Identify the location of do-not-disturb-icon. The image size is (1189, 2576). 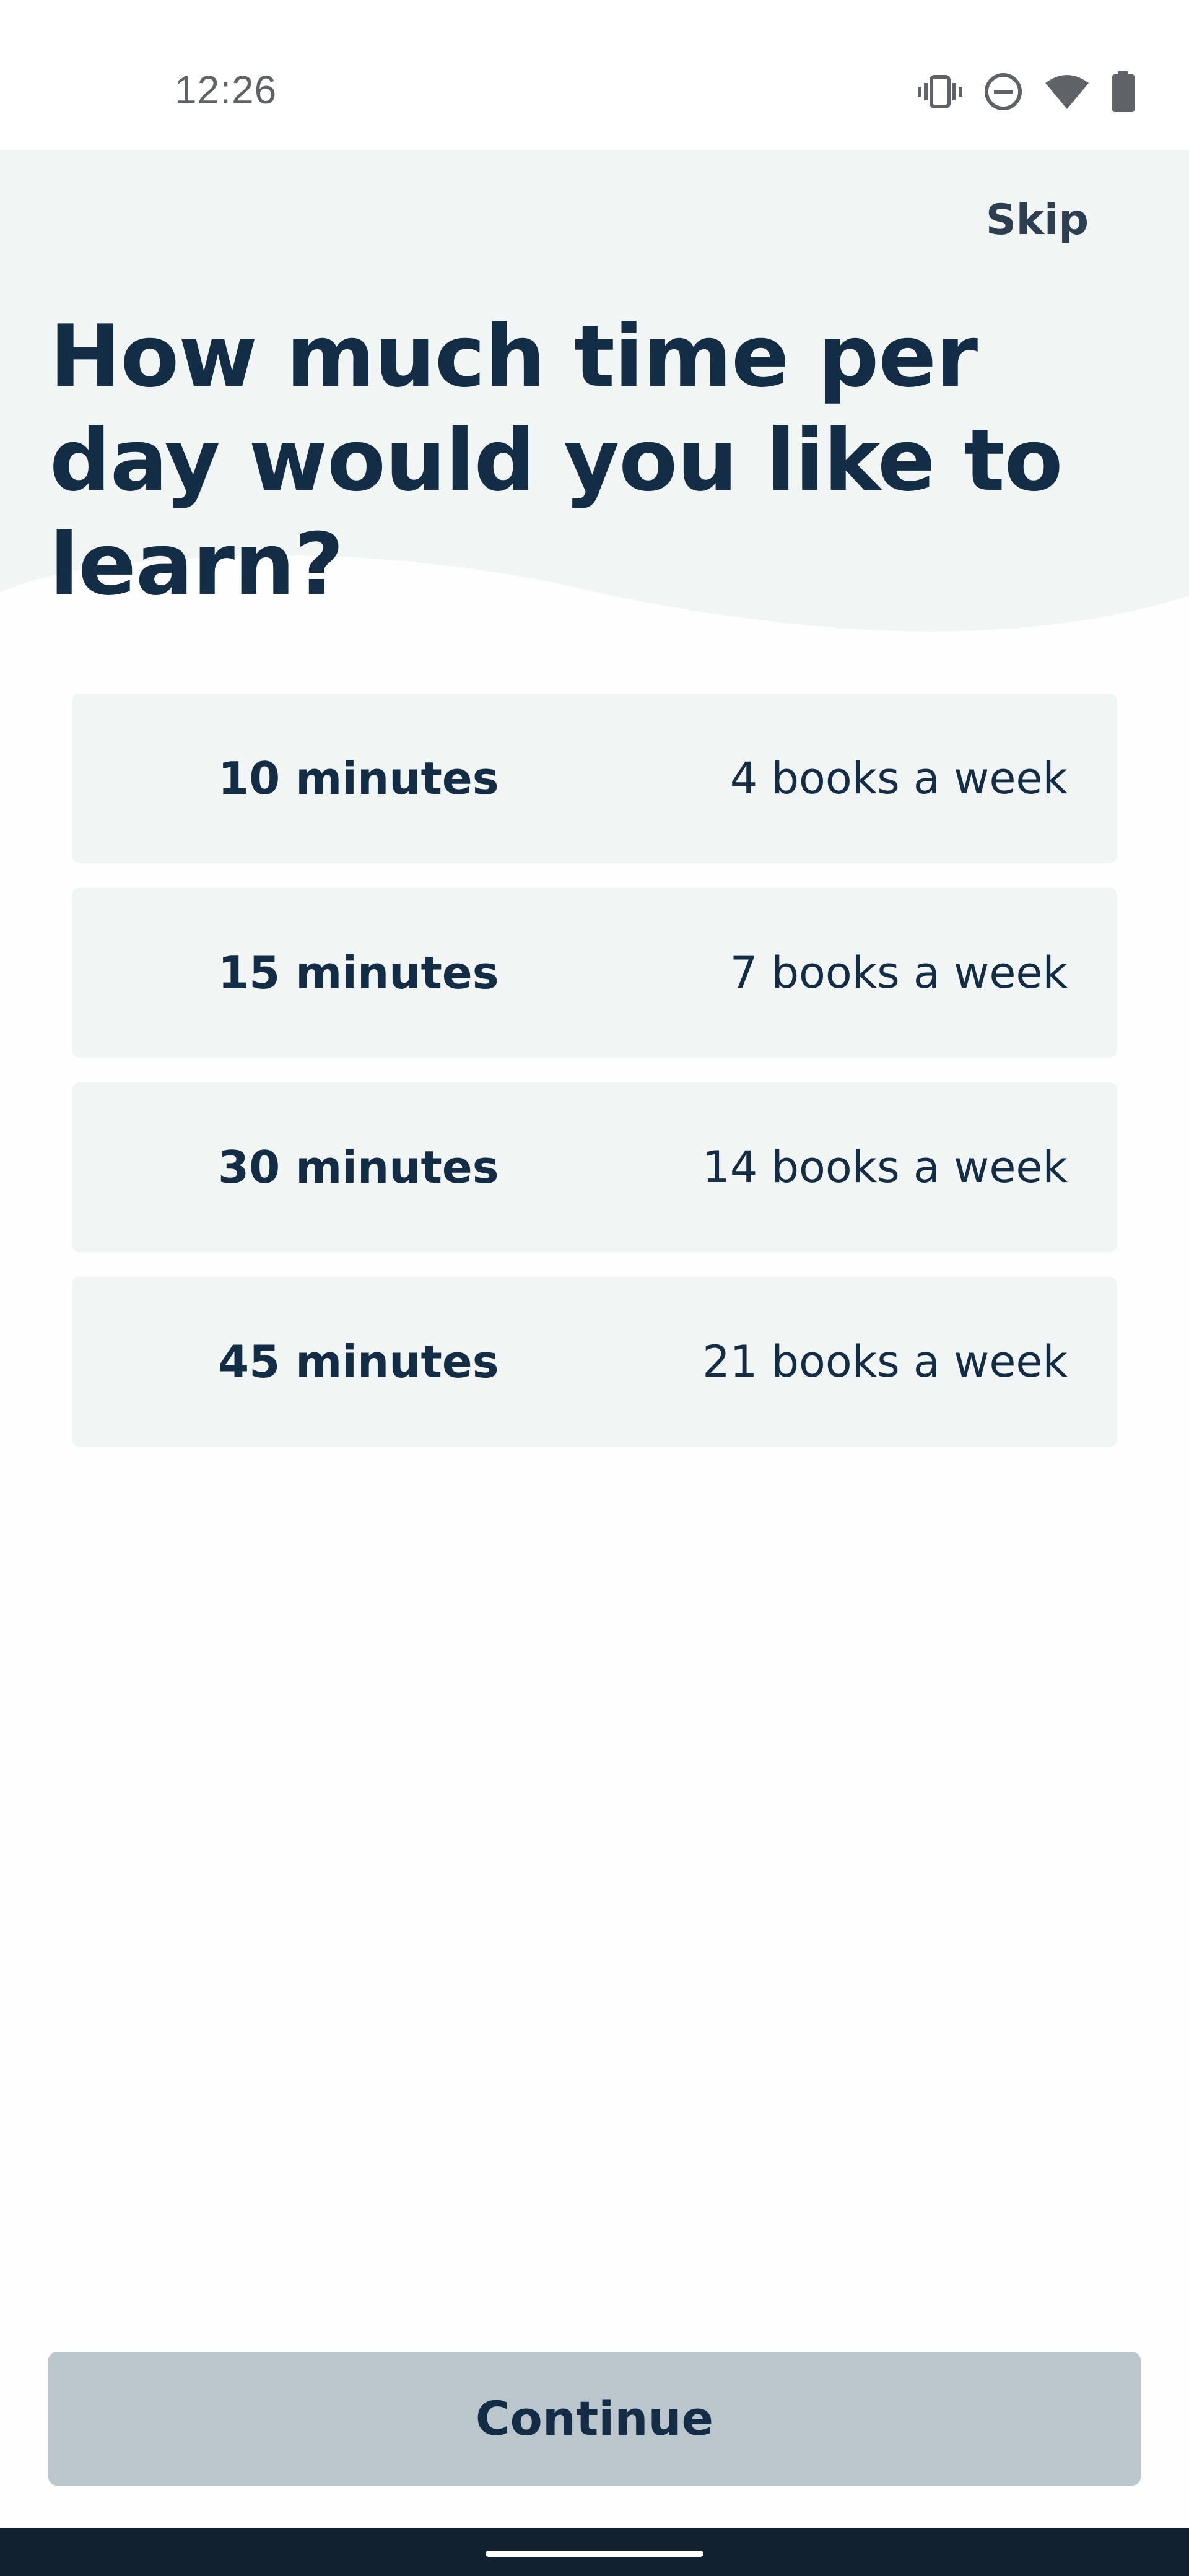
(1003, 91).